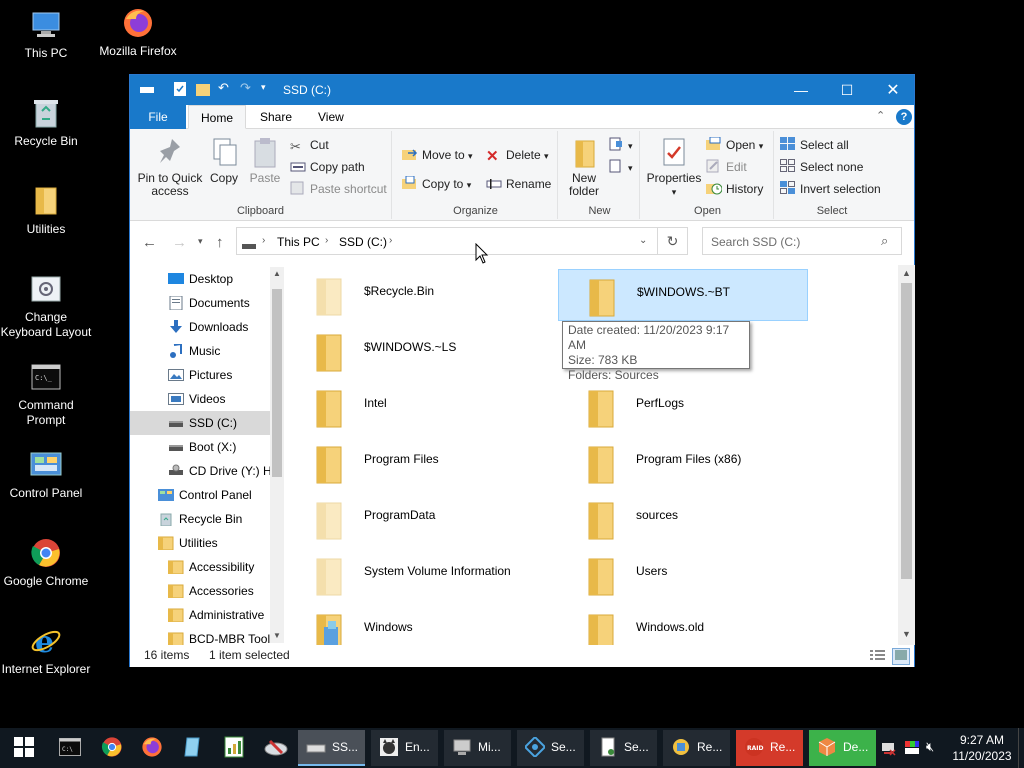 This screenshot has height=768, width=1024. I want to click on taskbar-pin-firefox, so click(152, 748).